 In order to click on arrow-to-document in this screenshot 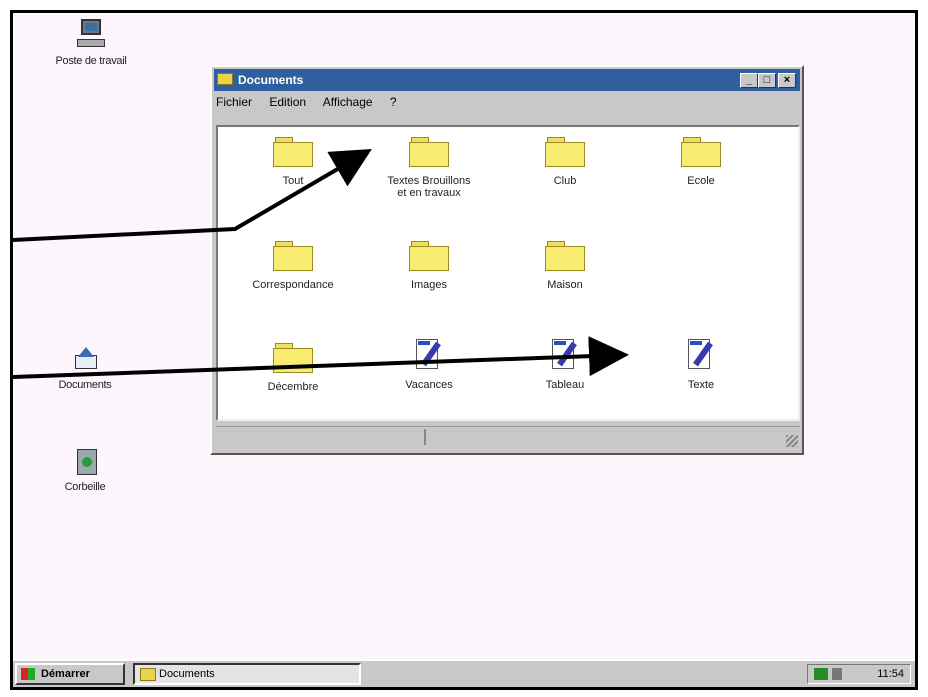, I will do `click(321, 357)`.